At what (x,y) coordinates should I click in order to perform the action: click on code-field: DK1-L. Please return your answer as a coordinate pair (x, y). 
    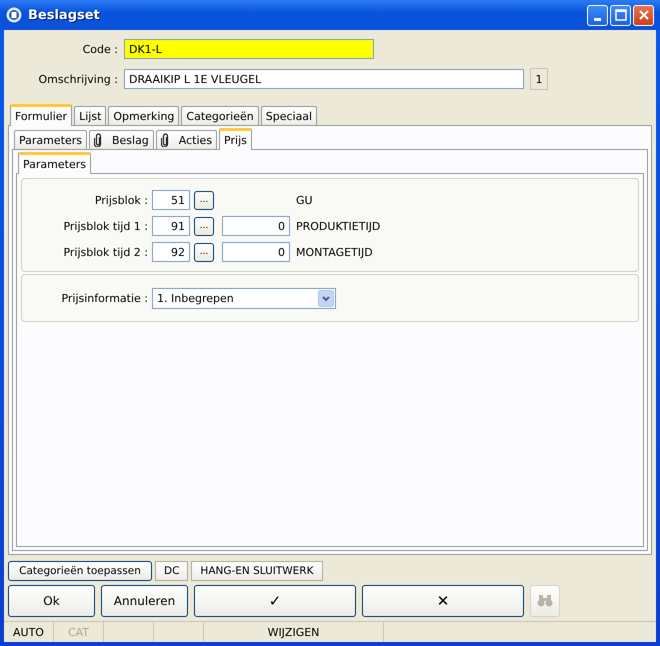
    Looking at the image, I should click on (249, 49).